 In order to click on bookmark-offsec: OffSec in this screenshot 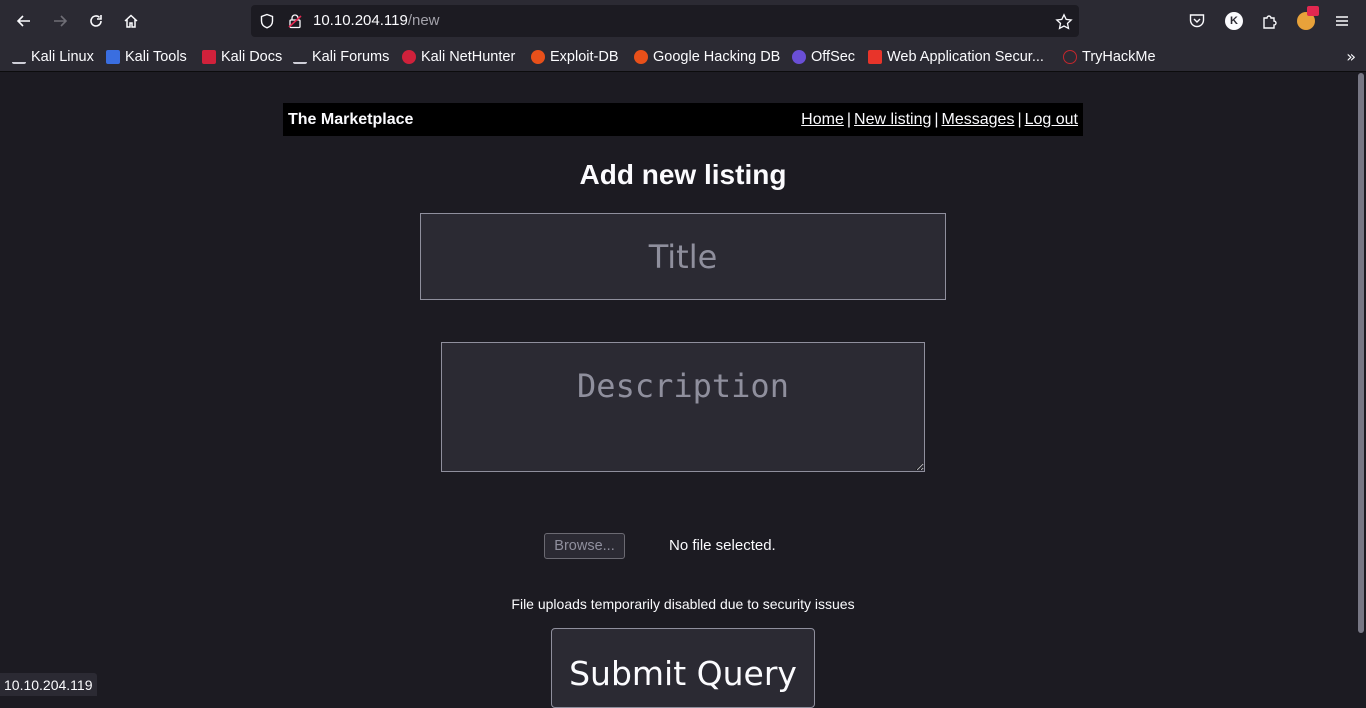, I will do `click(823, 57)`.